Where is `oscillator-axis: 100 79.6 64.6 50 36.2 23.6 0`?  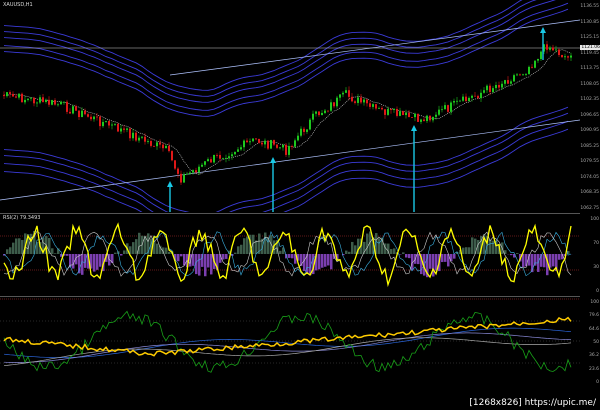
oscillator-axis: 100 79.6 64.6 50 36.2 23.6 0 is located at coordinates (590, 341).